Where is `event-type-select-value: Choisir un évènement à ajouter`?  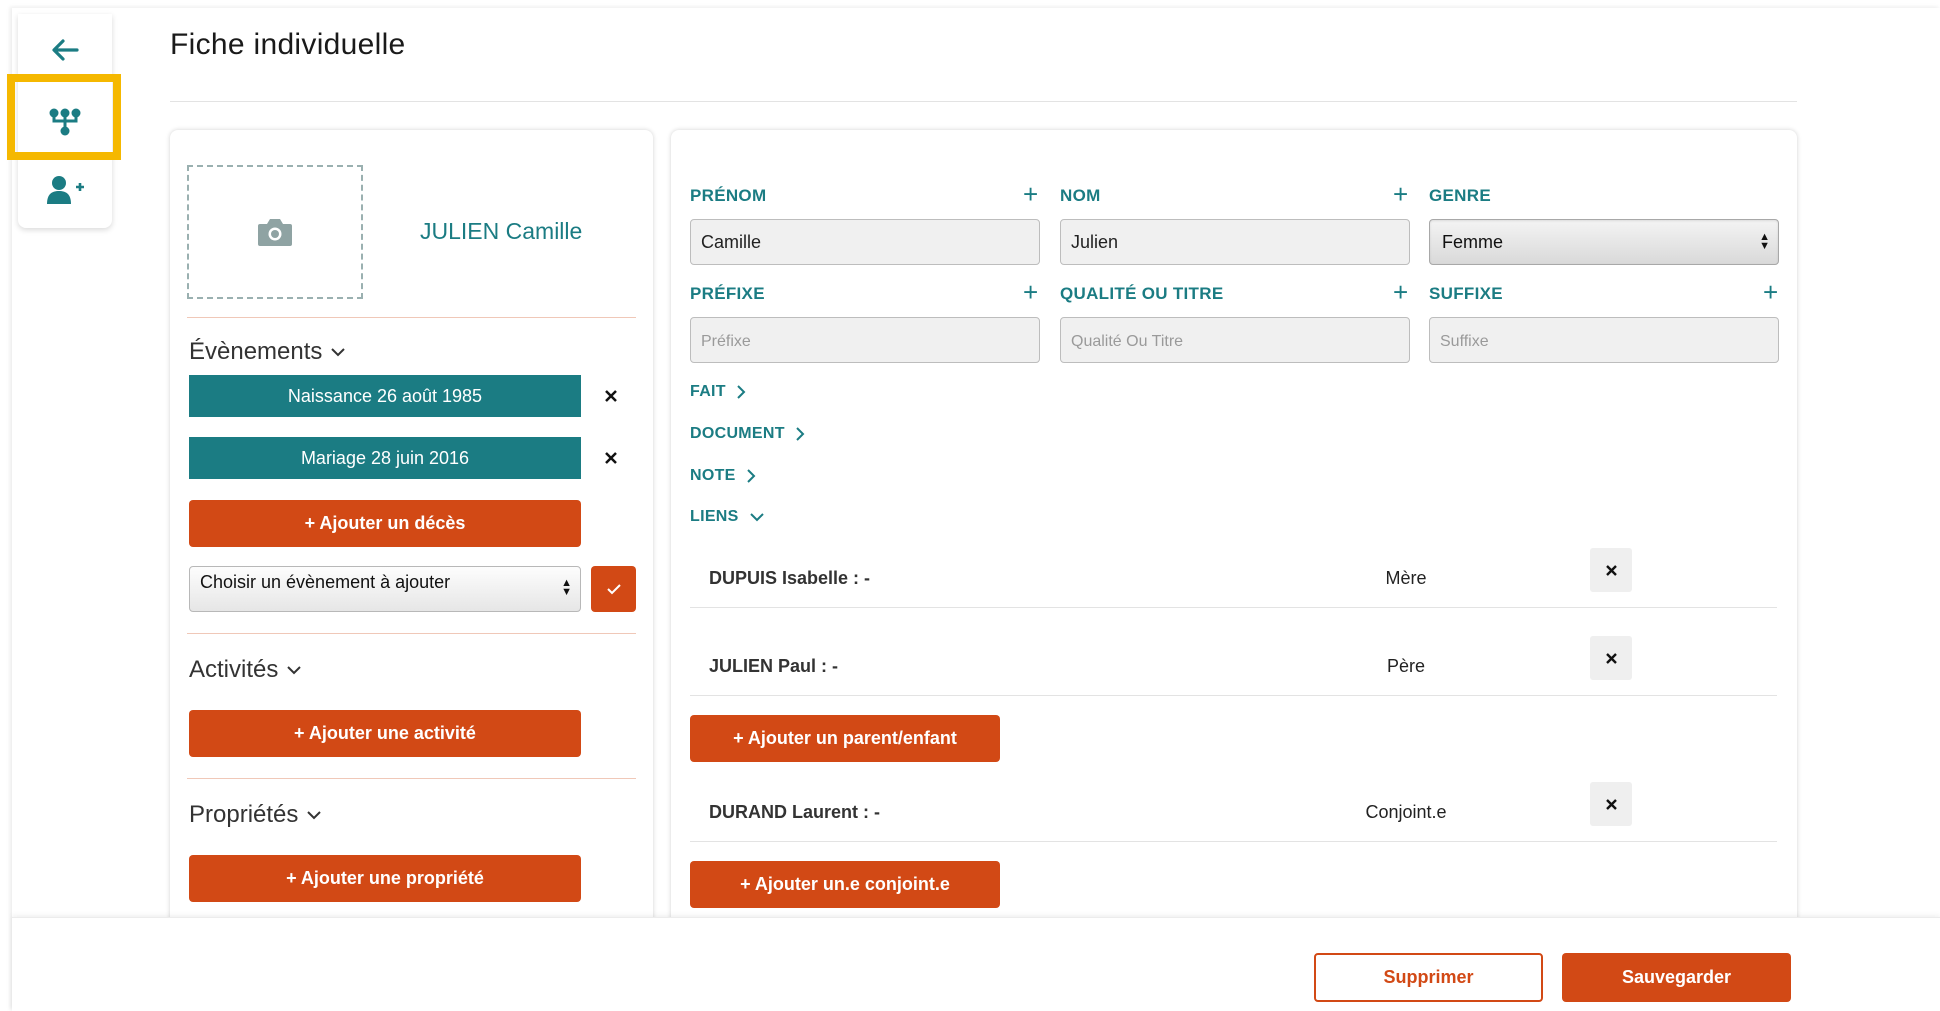 event-type-select-value: Choisir un évènement à ajouter is located at coordinates (325, 582).